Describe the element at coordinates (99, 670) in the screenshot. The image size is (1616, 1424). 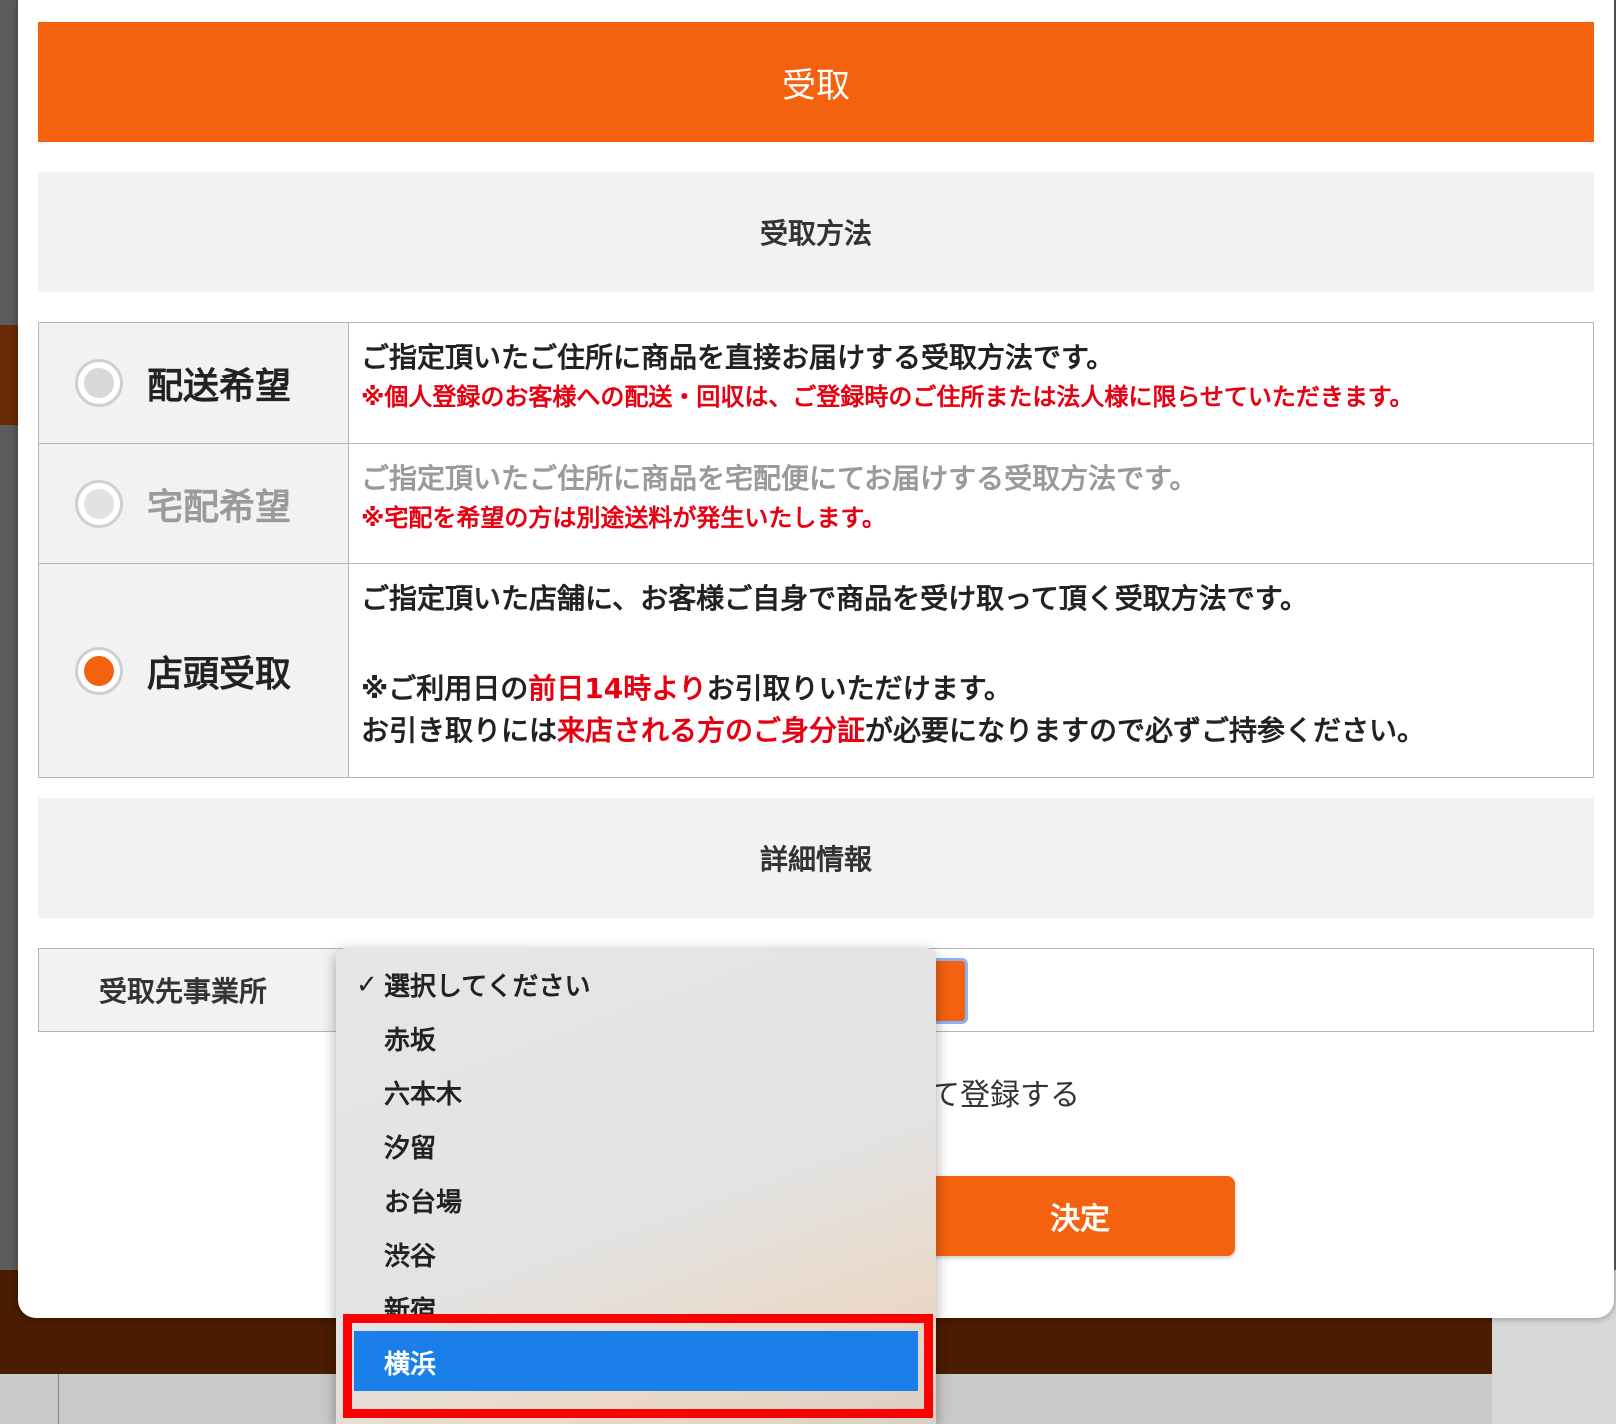
I see `radio-store-pickup` at that location.